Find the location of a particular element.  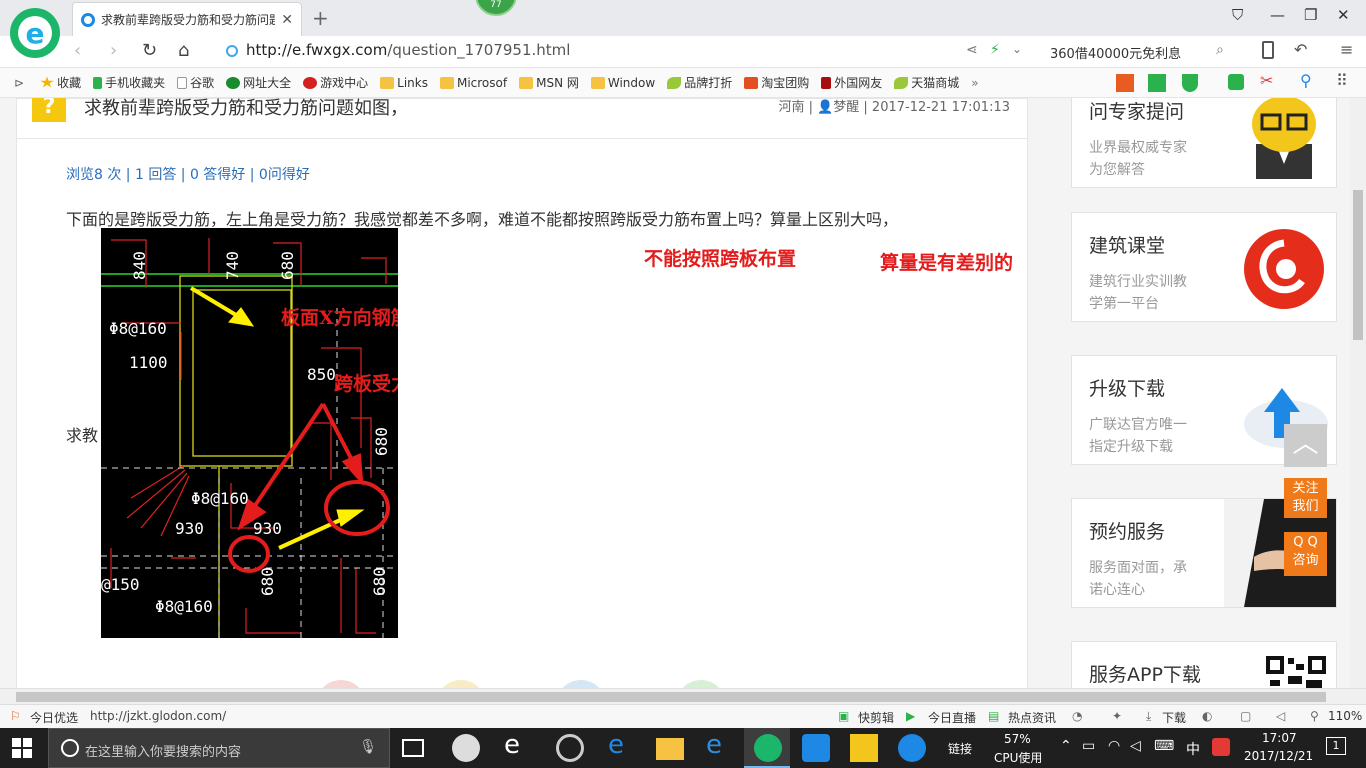

question-stats: 浏览8 次 | 1 回答 | 0 答得好 | 0问得好 is located at coordinates (188, 174).